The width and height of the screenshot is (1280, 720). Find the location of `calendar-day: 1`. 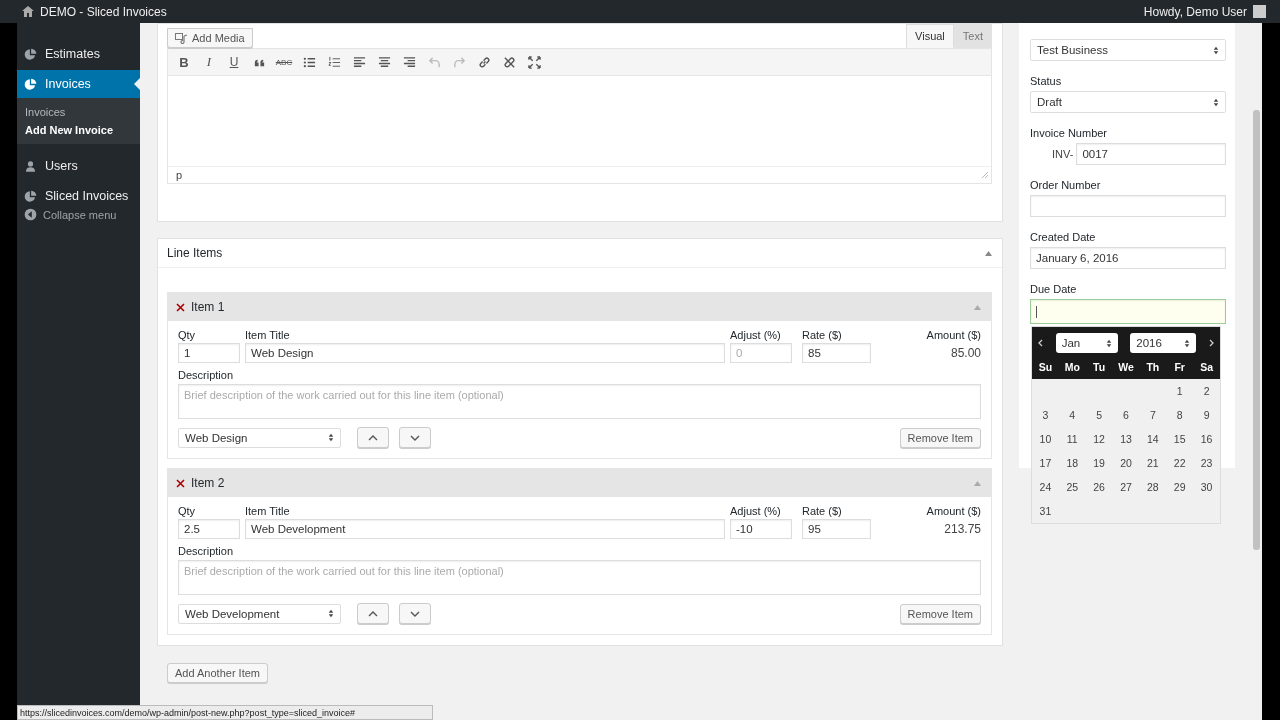

calendar-day: 1 is located at coordinates (1180, 391).